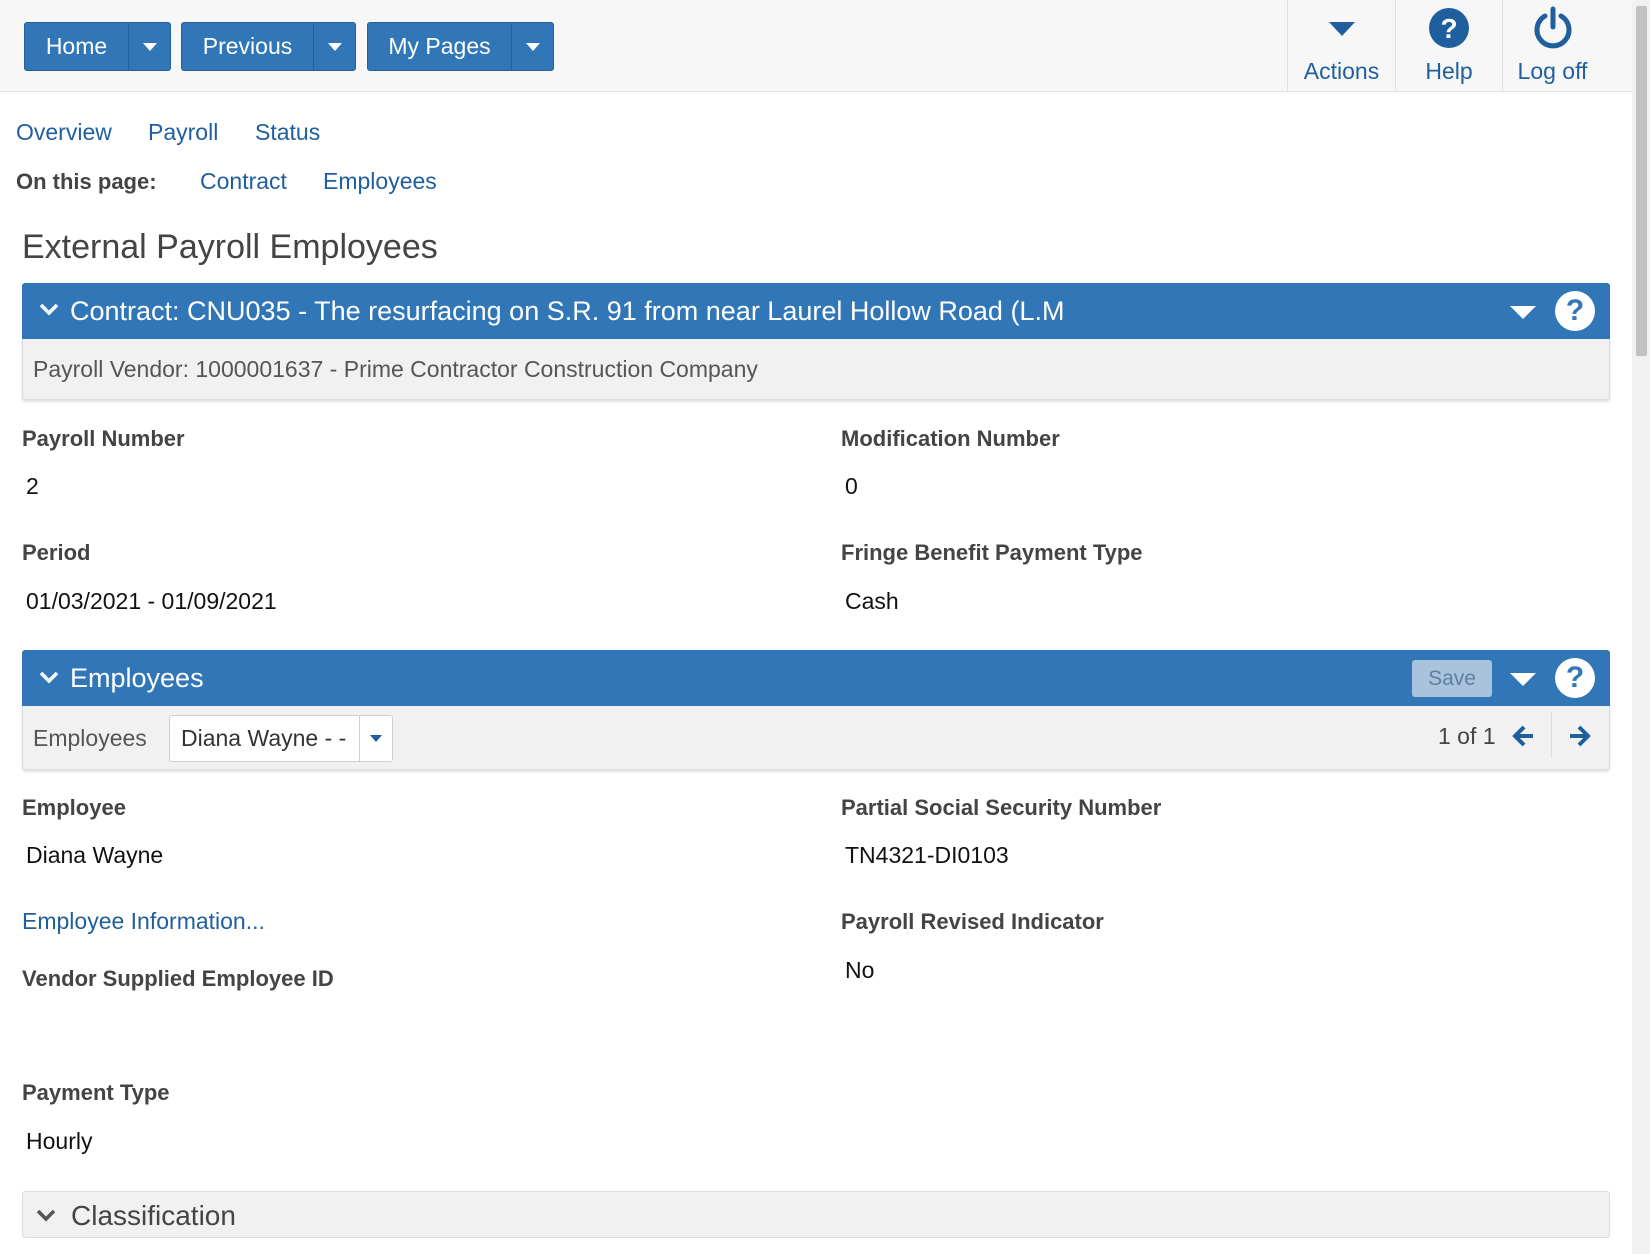 The height and width of the screenshot is (1254, 1650). Describe the element at coordinates (1341, 71) in the screenshot. I see `actions-label: Actions` at that location.